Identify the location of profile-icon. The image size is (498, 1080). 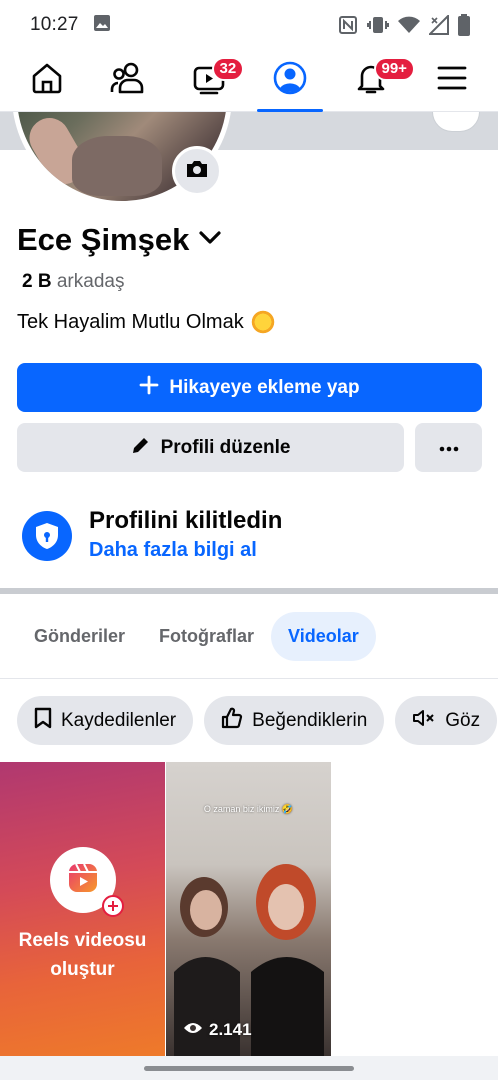
(290, 80).